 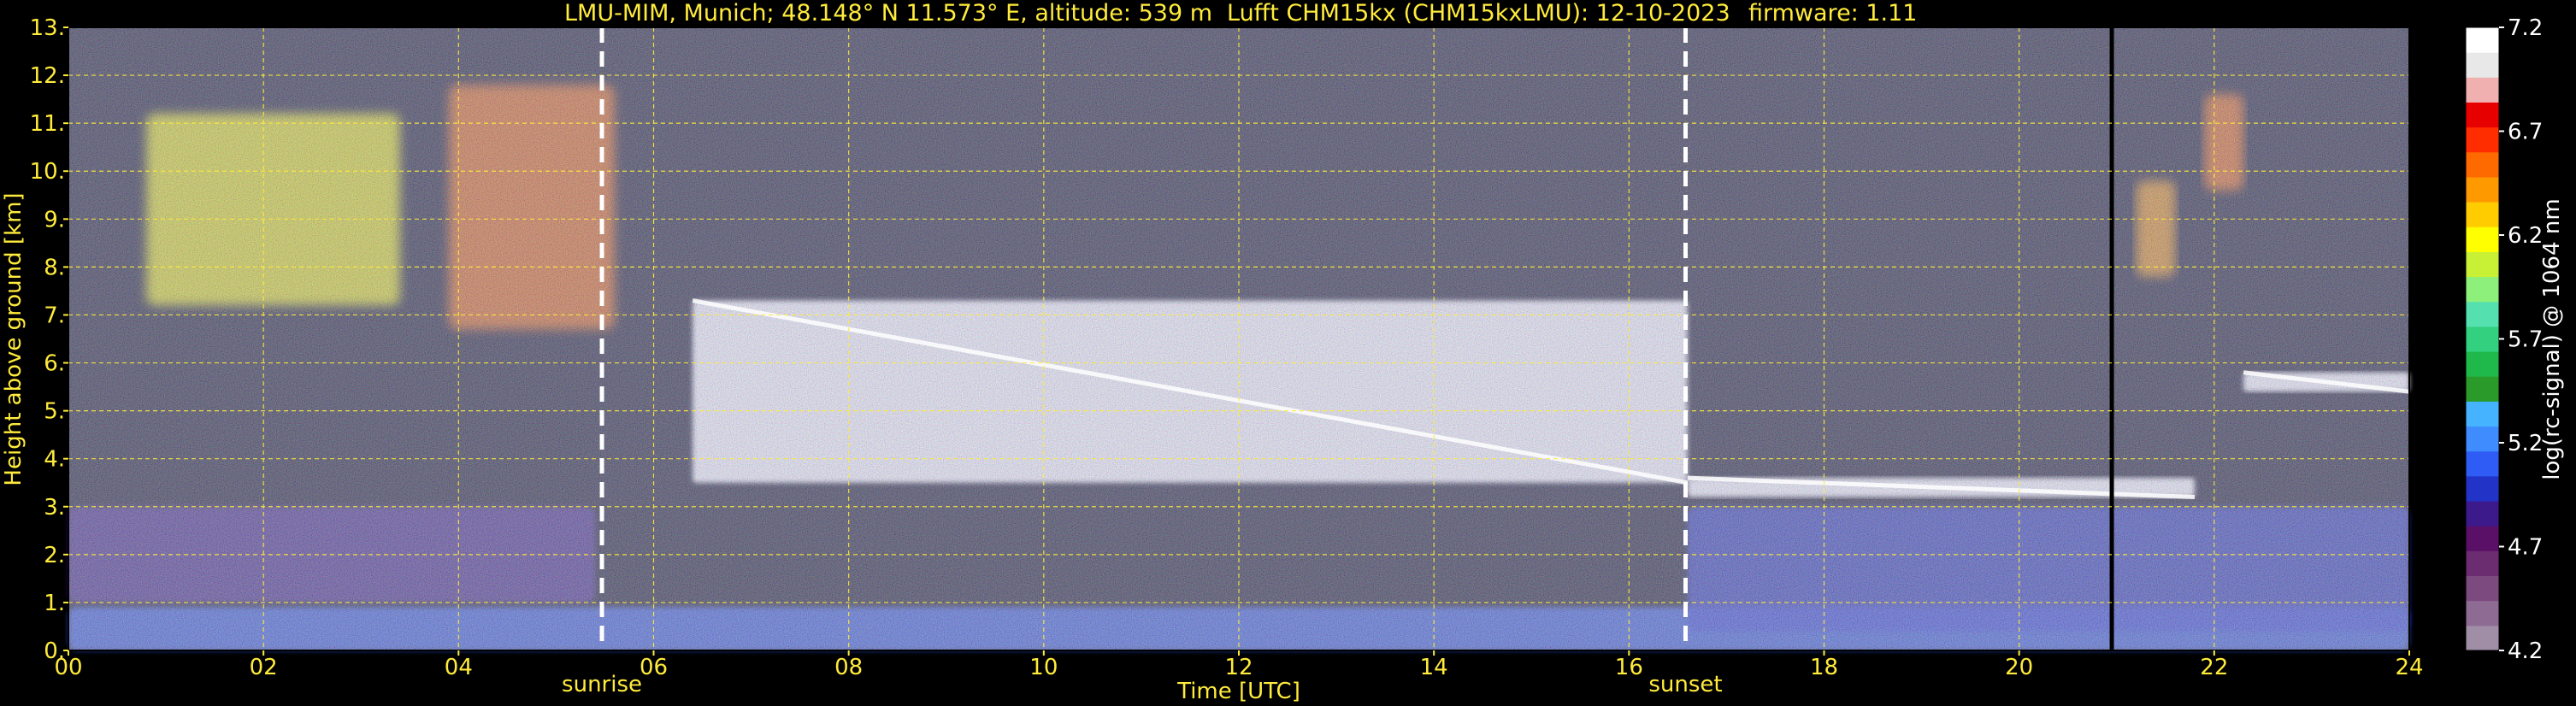 I want to click on y-tick-label-2.: 2., so click(x=54, y=555).